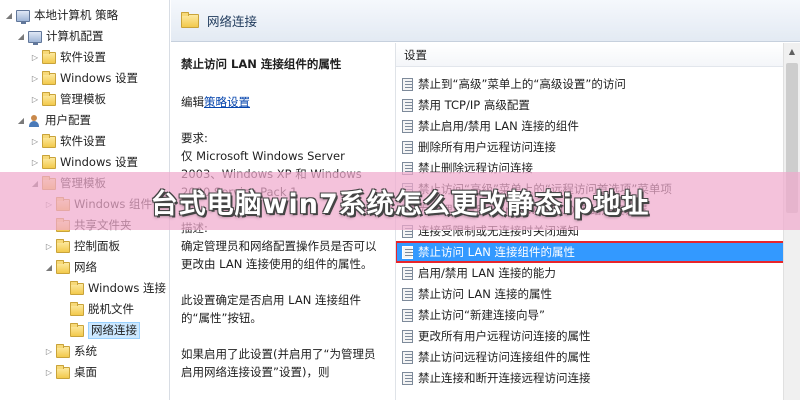 This screenshot has width=800, height=400. I want to click on tree-item: ▷ 系统, so click(70, 351).